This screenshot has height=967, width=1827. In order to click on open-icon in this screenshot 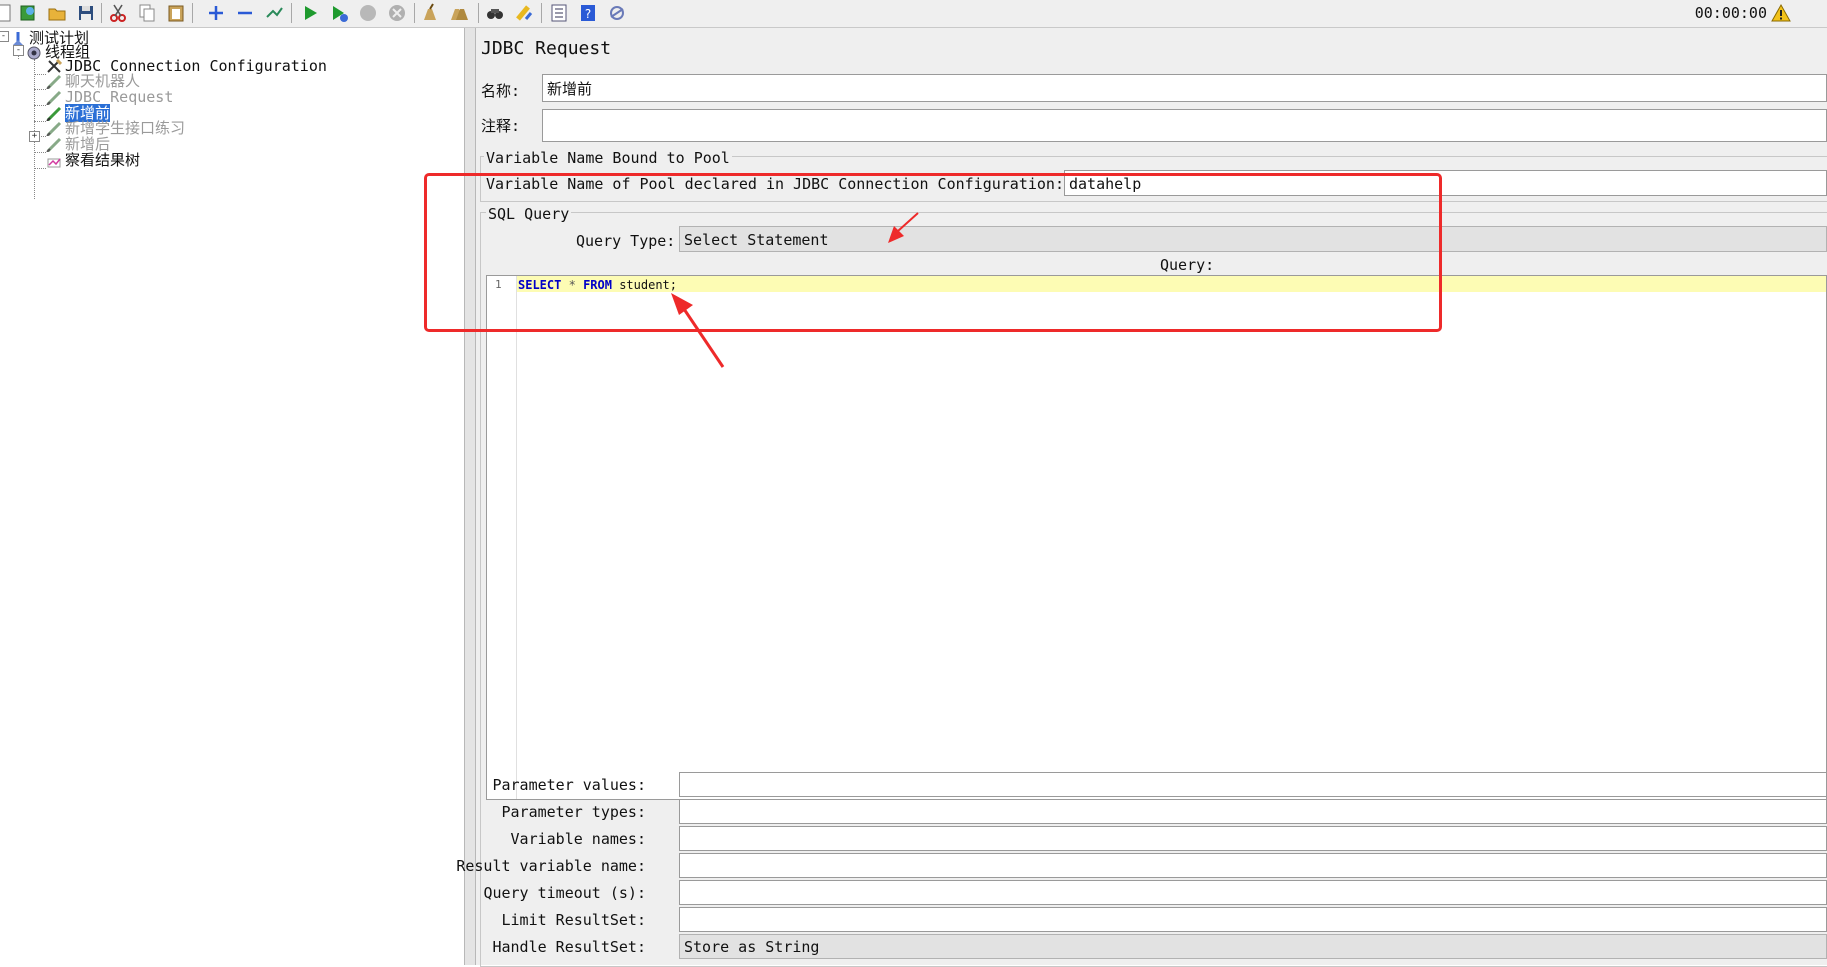, I will do `click(57, 13)`.